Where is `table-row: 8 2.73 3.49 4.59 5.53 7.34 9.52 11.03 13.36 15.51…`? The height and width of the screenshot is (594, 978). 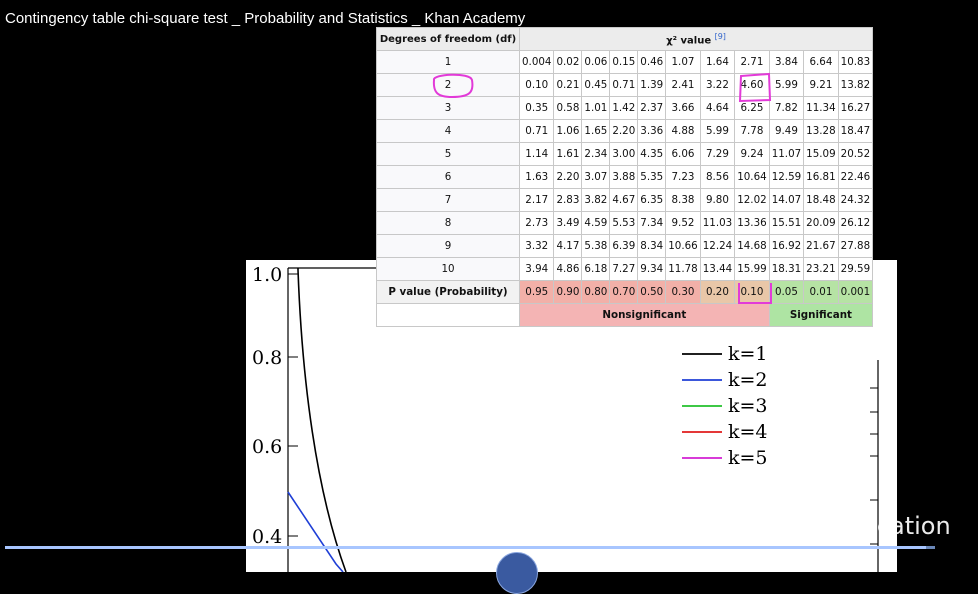
table-row: 8 2.73 3.49 4.59 5.53 7.34 9.52 11.03 13.36 15.51… is located at coordinates (625, 223).